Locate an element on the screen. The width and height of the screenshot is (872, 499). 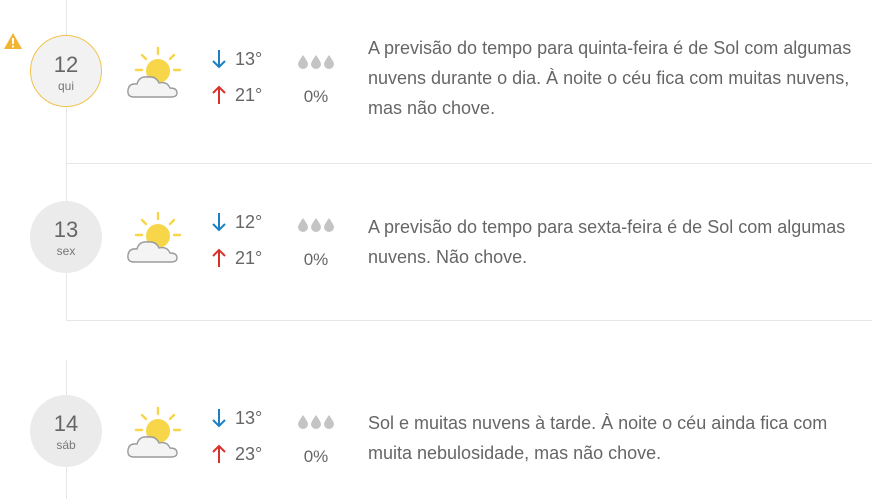
day-number: 13 is located at coordinates (66, 229).